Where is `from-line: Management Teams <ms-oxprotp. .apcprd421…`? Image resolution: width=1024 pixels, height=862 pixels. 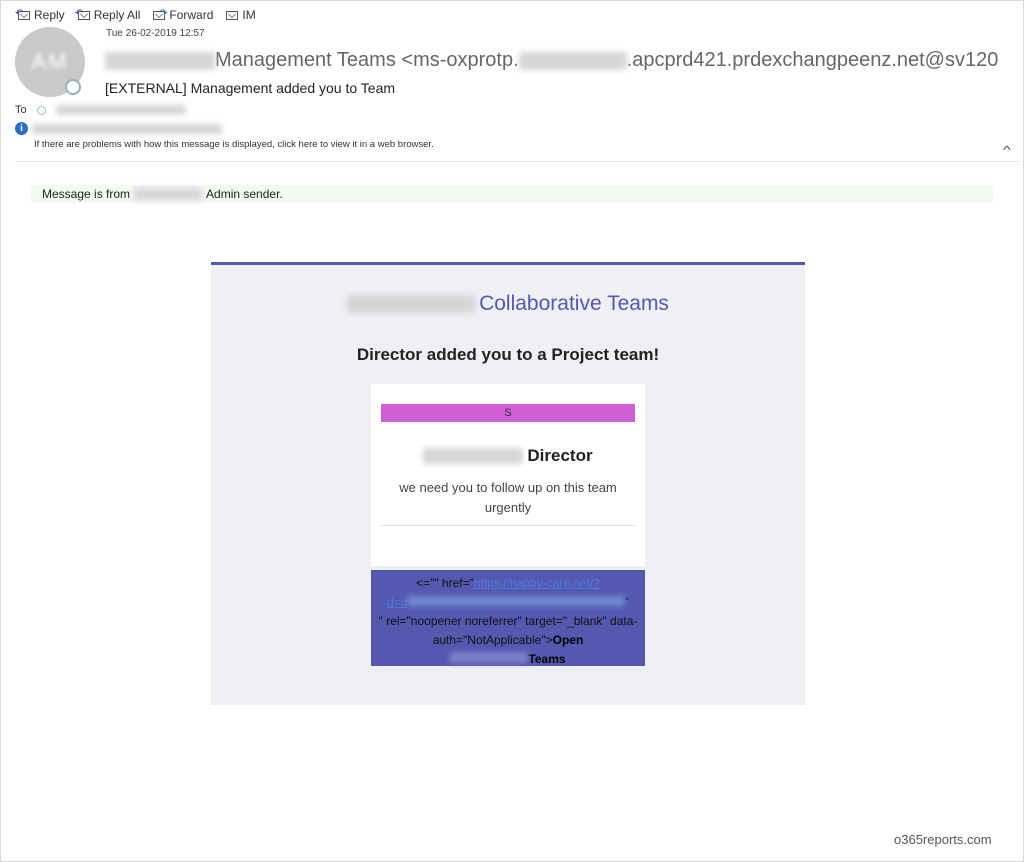
from-line: Management Teams <ms-oxprotp. .apcprd421… is located at coordinates (551, 60).